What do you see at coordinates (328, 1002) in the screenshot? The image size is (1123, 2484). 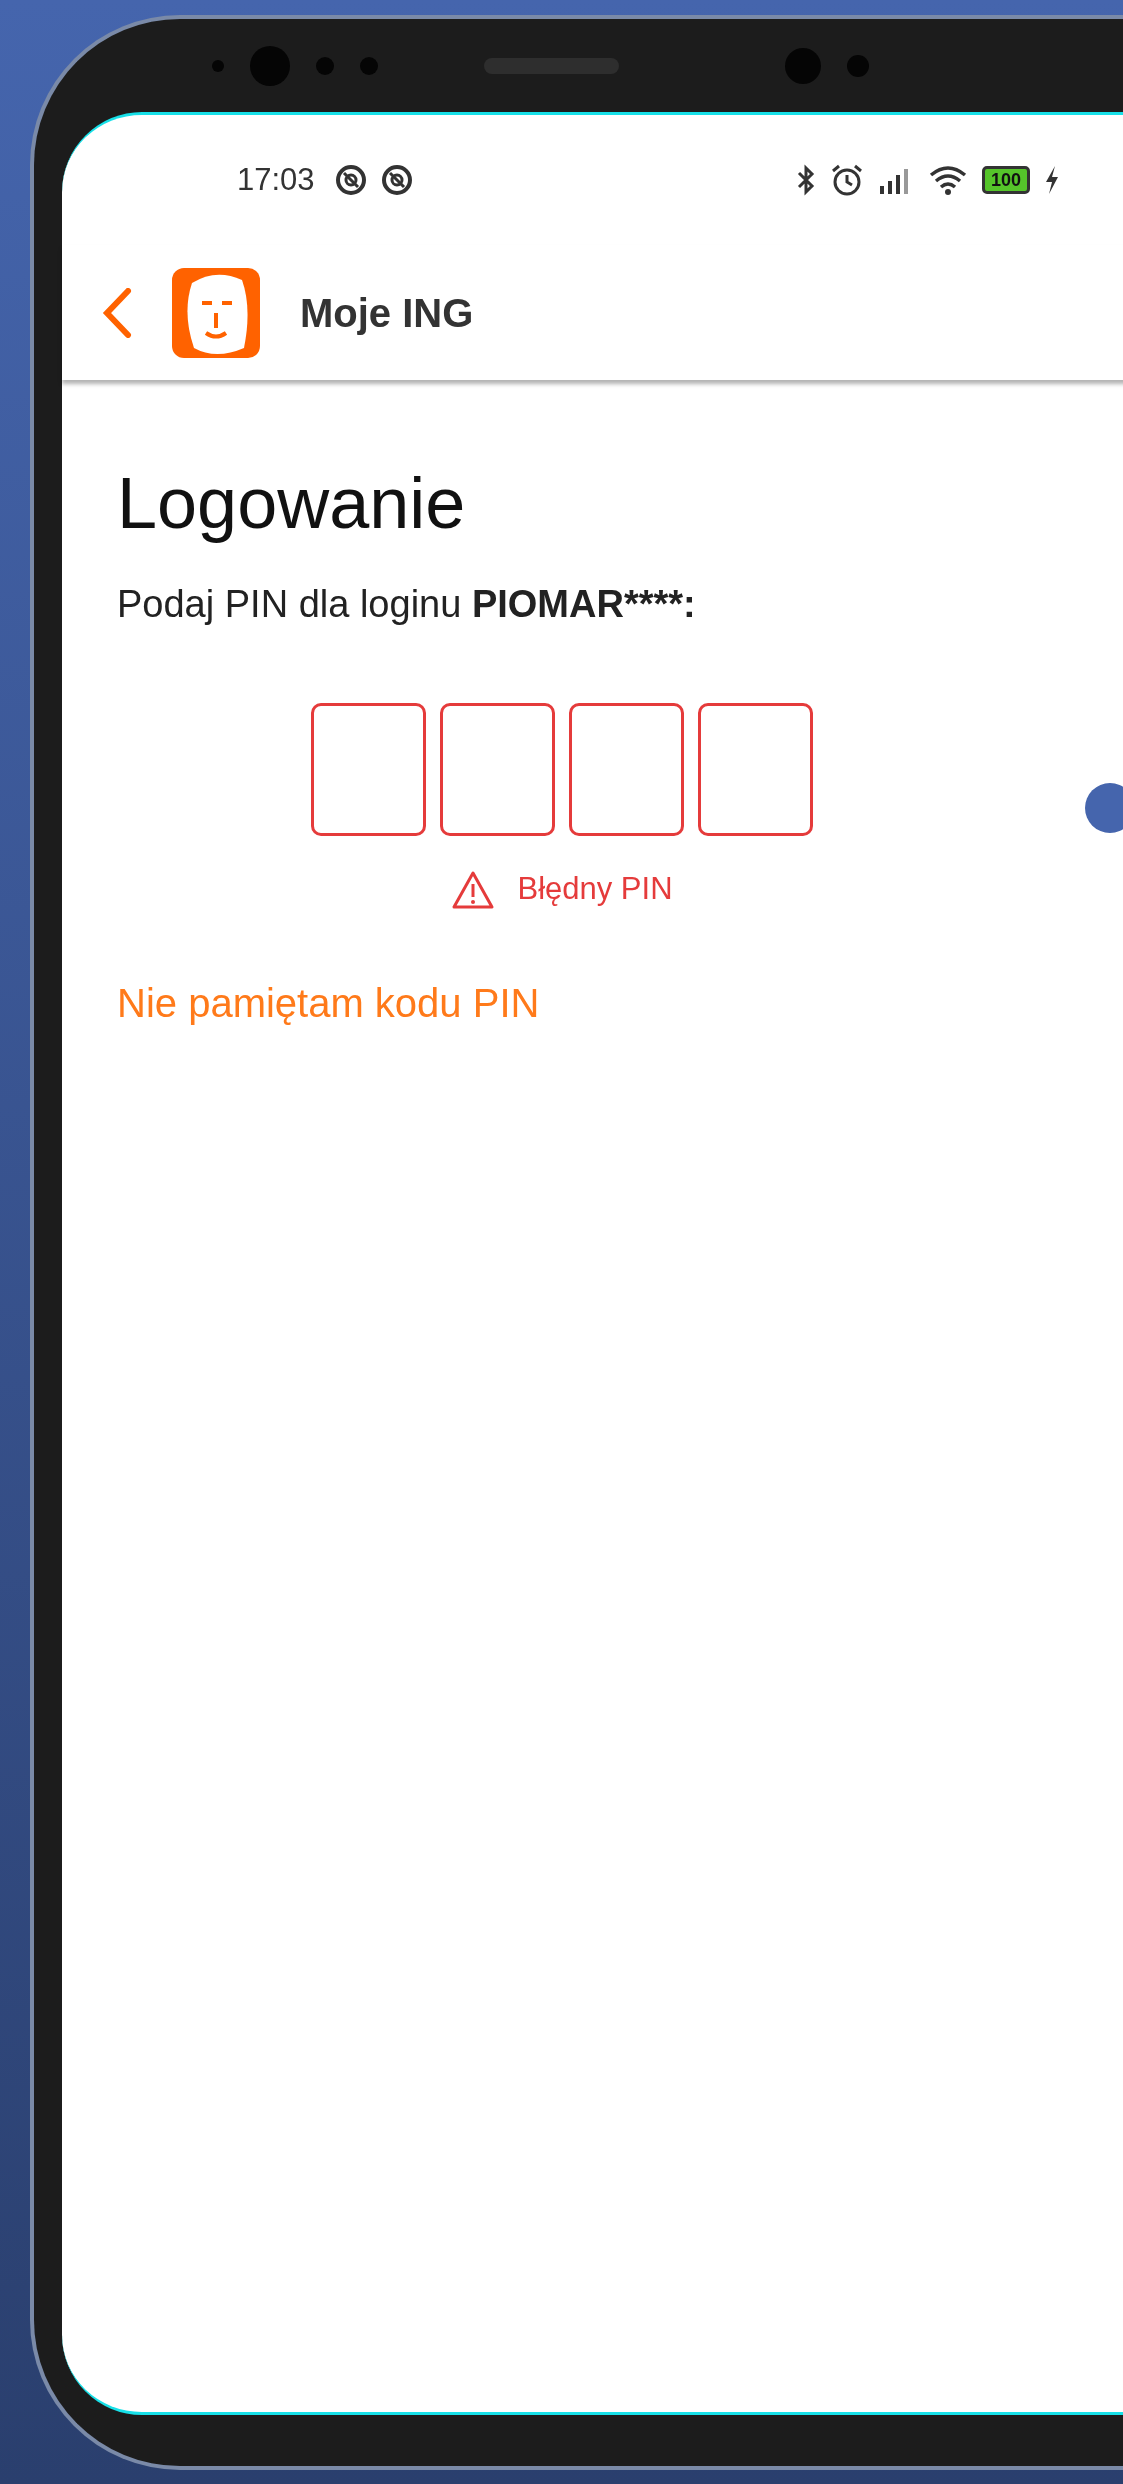 I see `forgot-pin-link: Nie pamiętam kodu PIN` at bounding box center [328, 1002].